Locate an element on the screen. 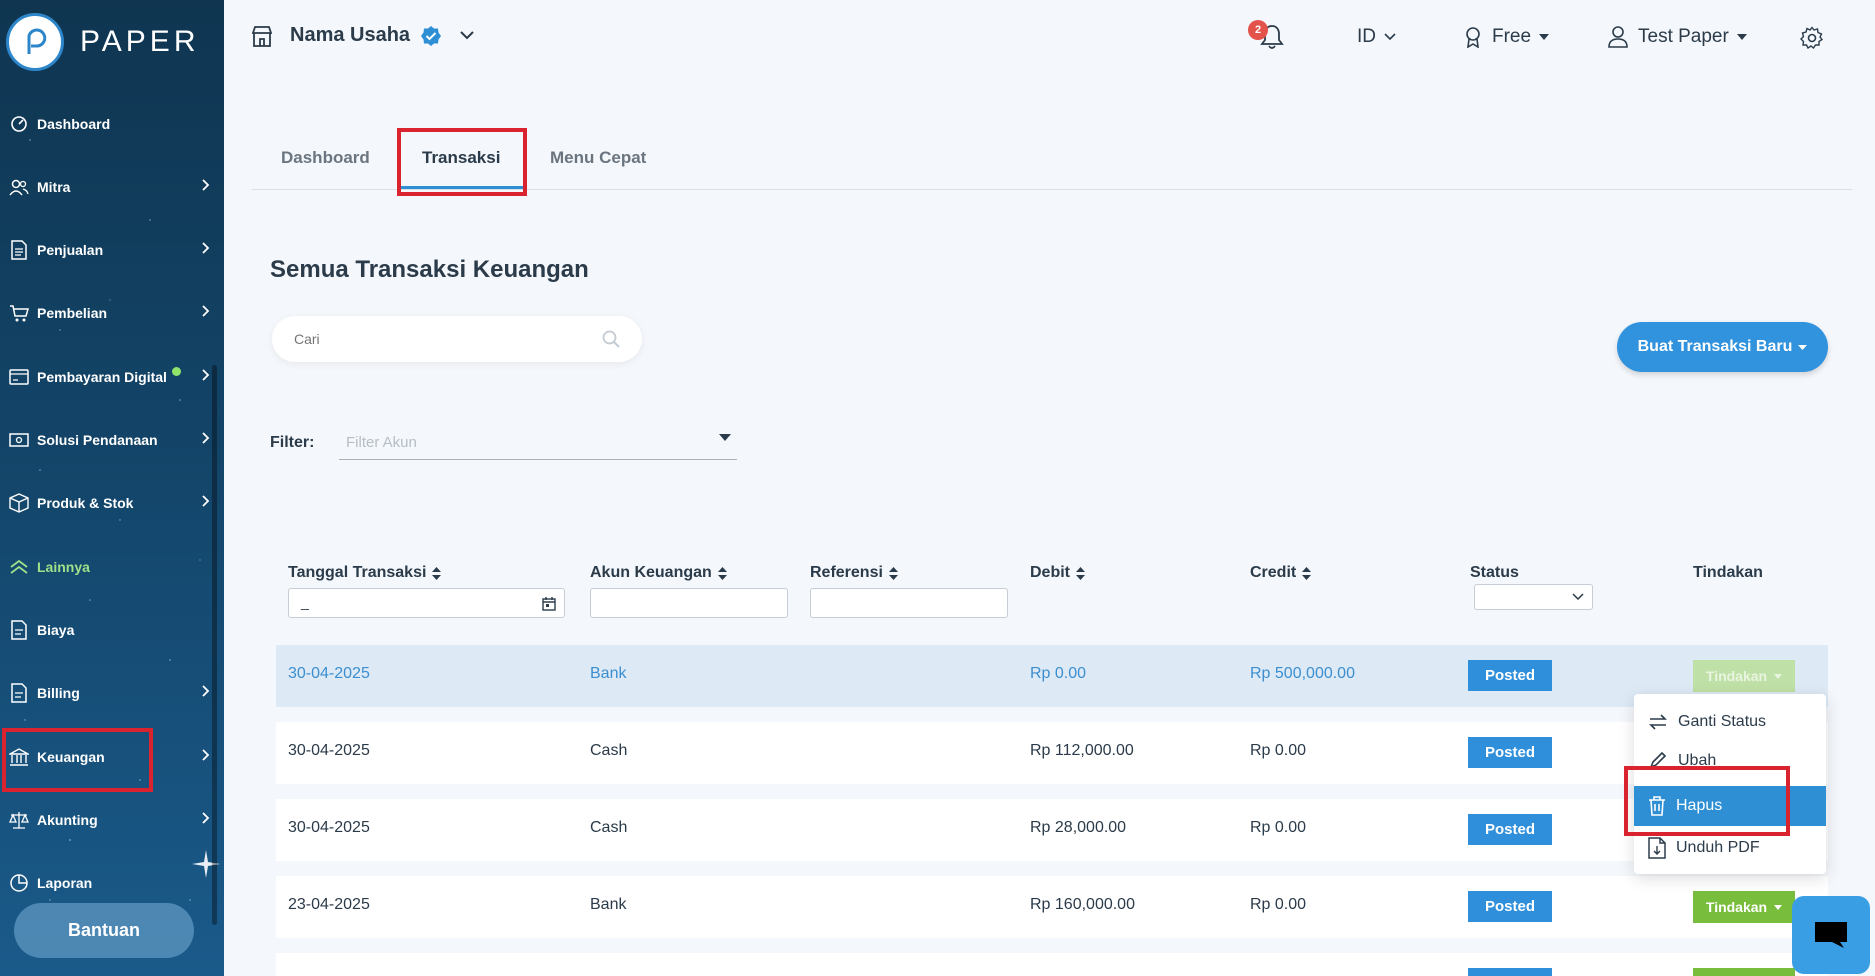 The height and width of the screenshot is (976, 1875). tab-dashboard: Dashboard is located at coordinates (325, 158).